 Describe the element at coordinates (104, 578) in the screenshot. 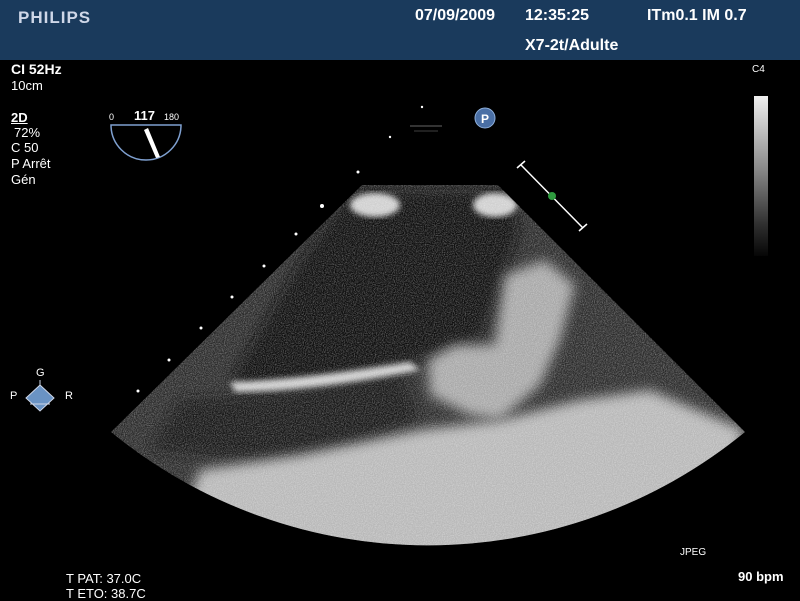

I see `patient-temperature: T PAT: 37.0C` at that location.